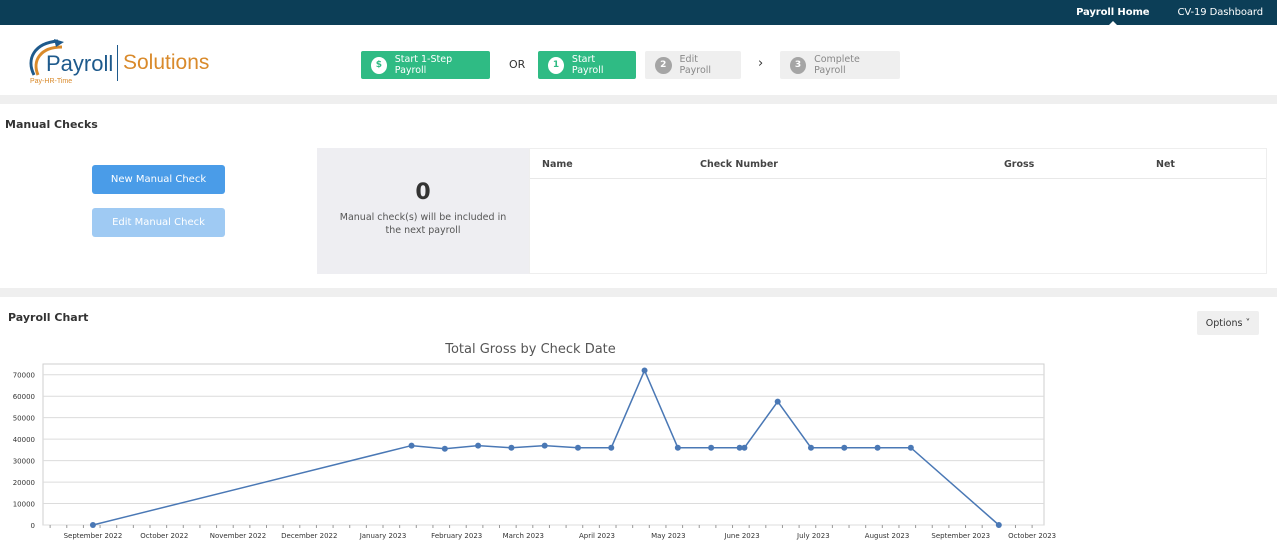 This screenshot has height=546, width=1277. Describe the element at coordinates (423, 192) in the screenshot. I see `manual-check-count: 0` at that location.